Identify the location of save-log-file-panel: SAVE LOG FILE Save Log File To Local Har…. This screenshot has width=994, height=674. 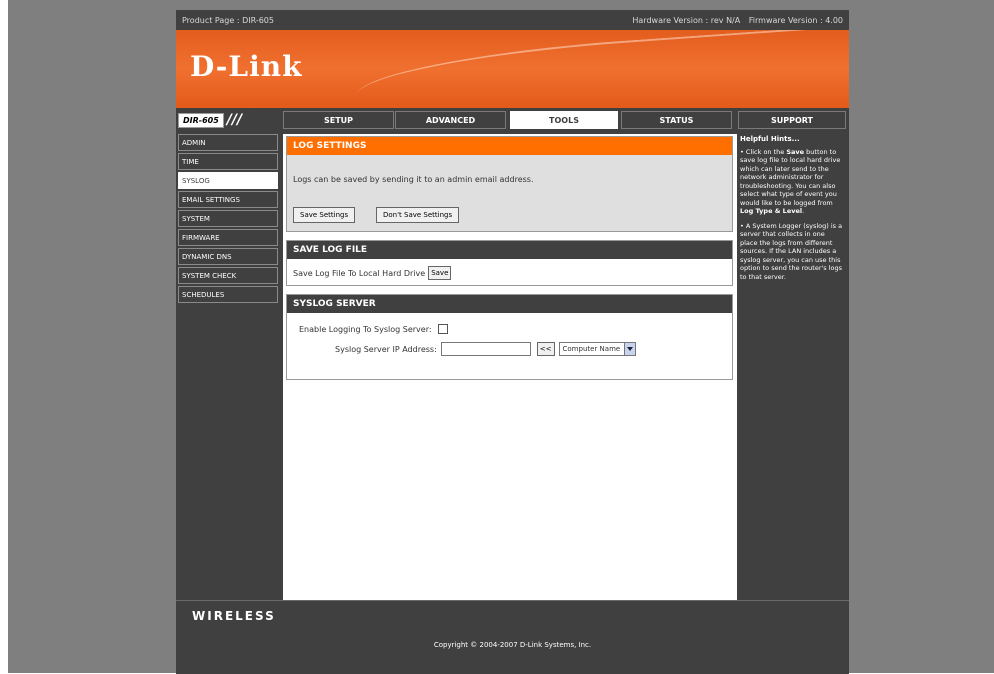
(509, 263).